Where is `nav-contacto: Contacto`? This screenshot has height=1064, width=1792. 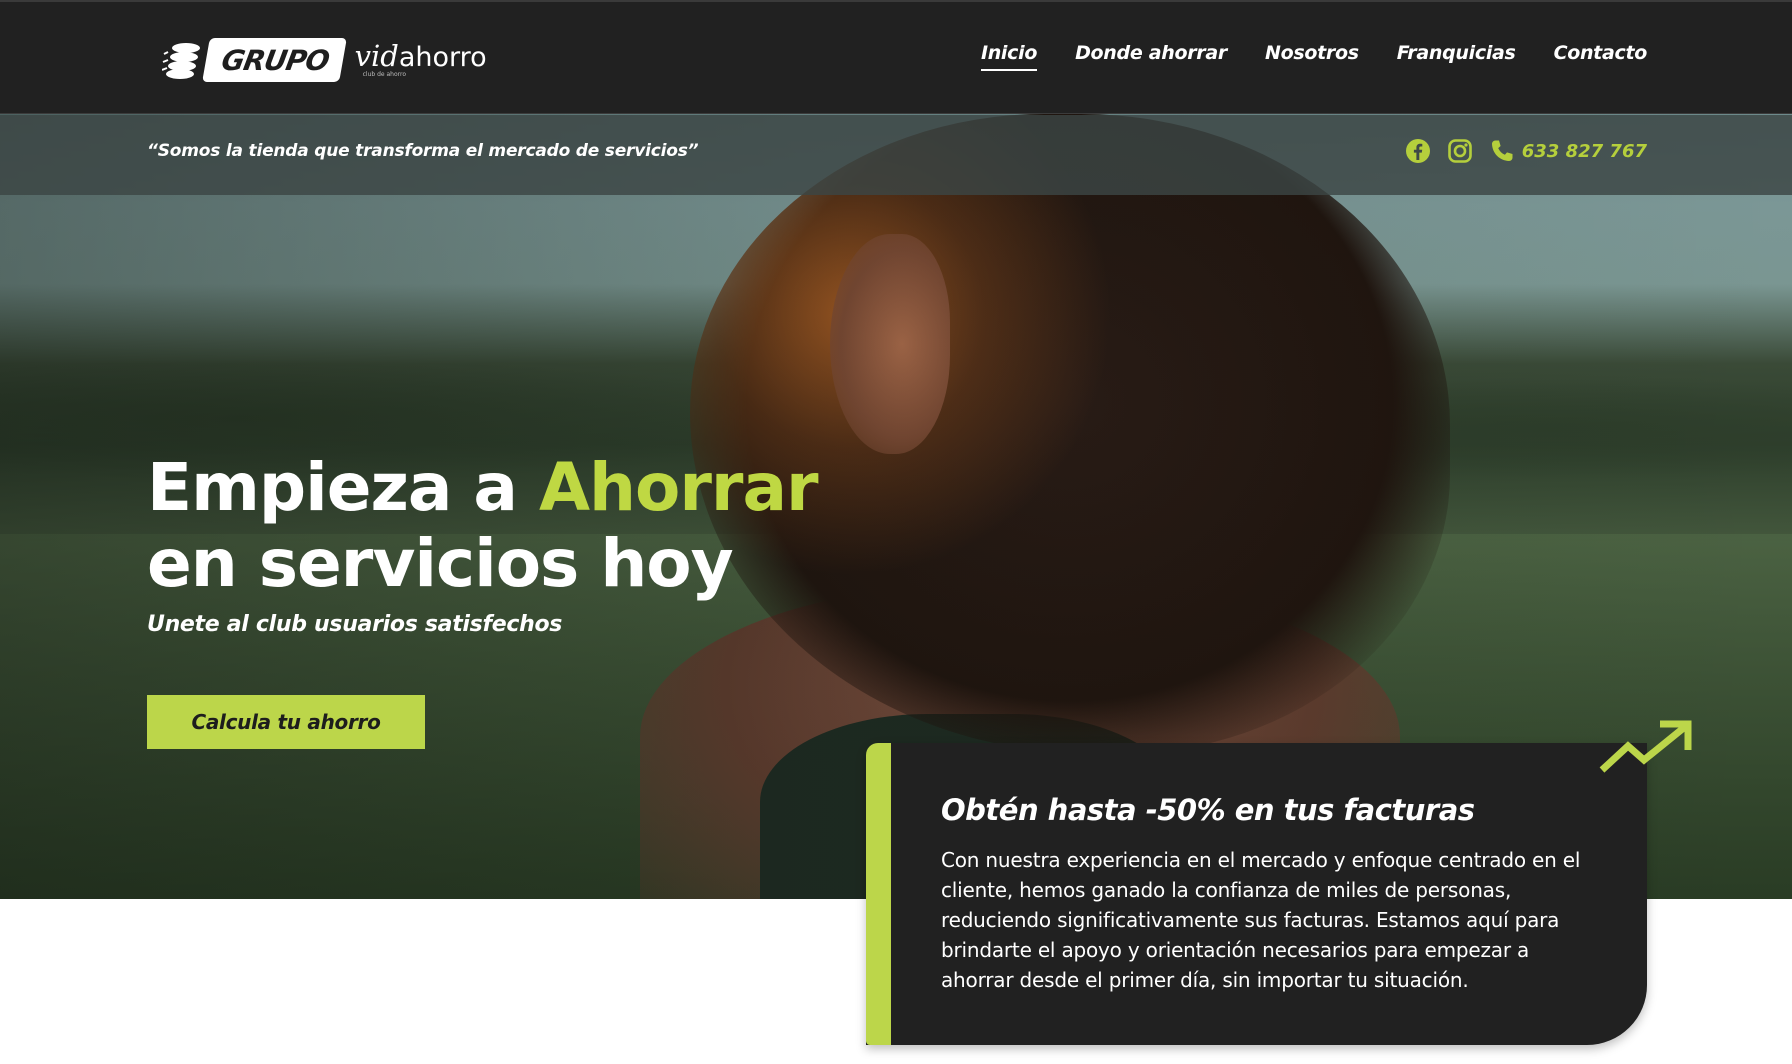 nav-contacto: Contacto is located at coordinates (1601, 56).